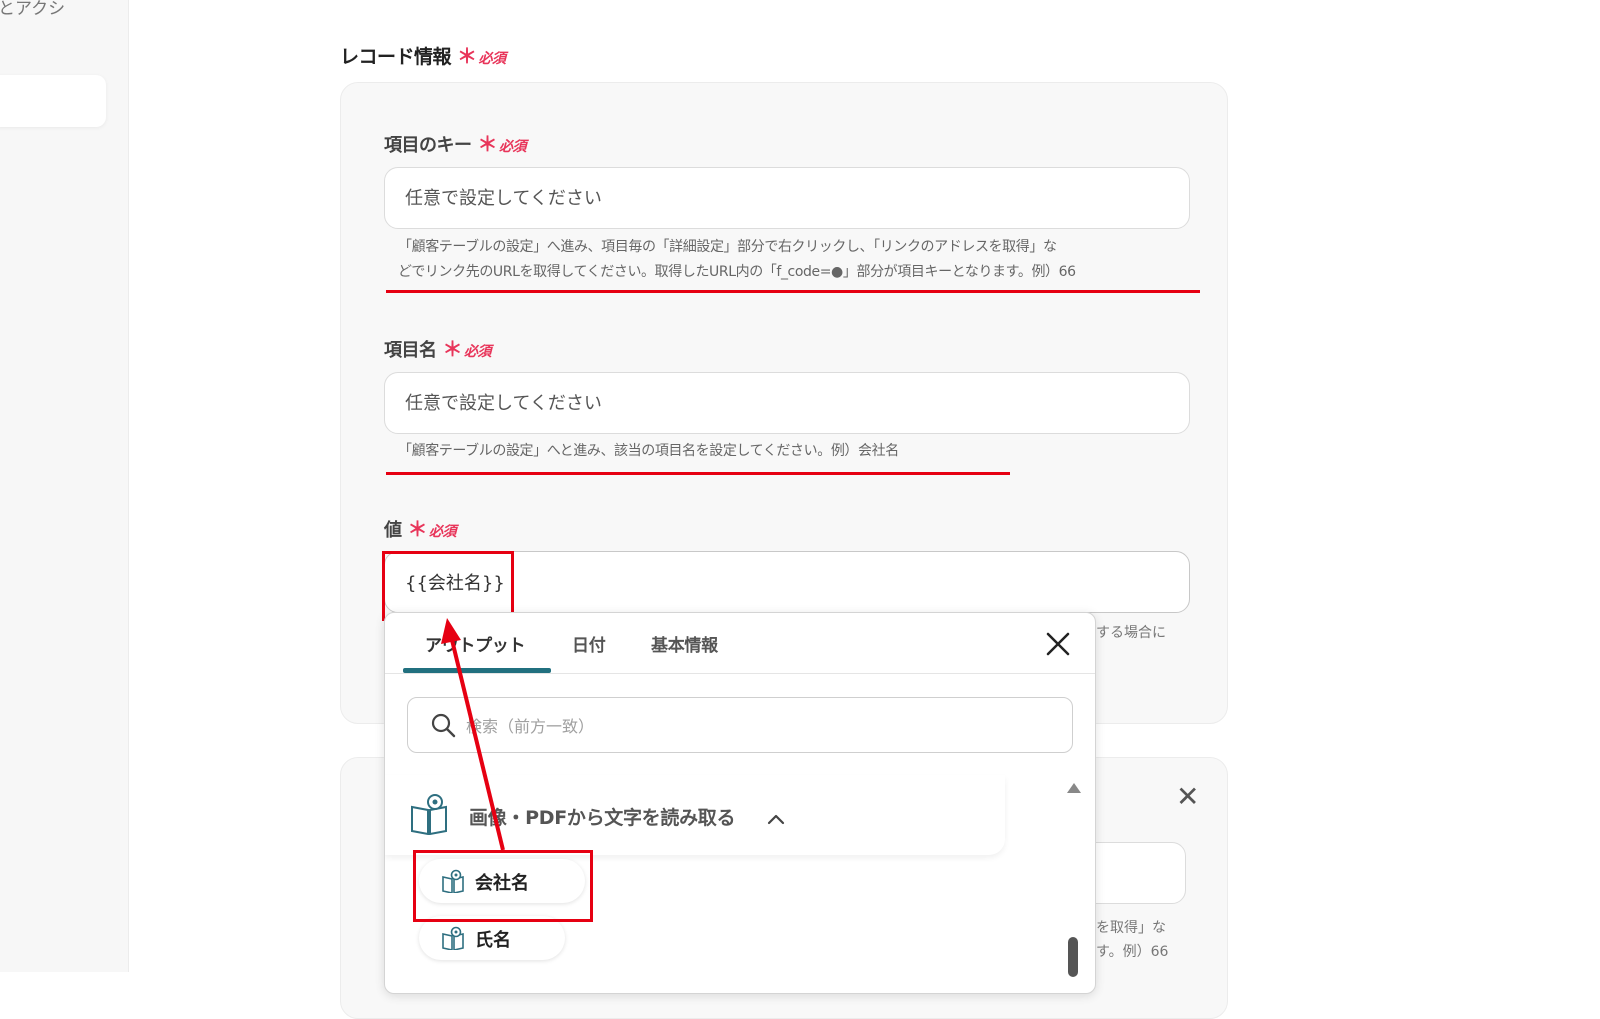  Describe the element at coordinates (438, 347) in the screenshot. I see `item-name-label: 項目名＊必須` at that location.